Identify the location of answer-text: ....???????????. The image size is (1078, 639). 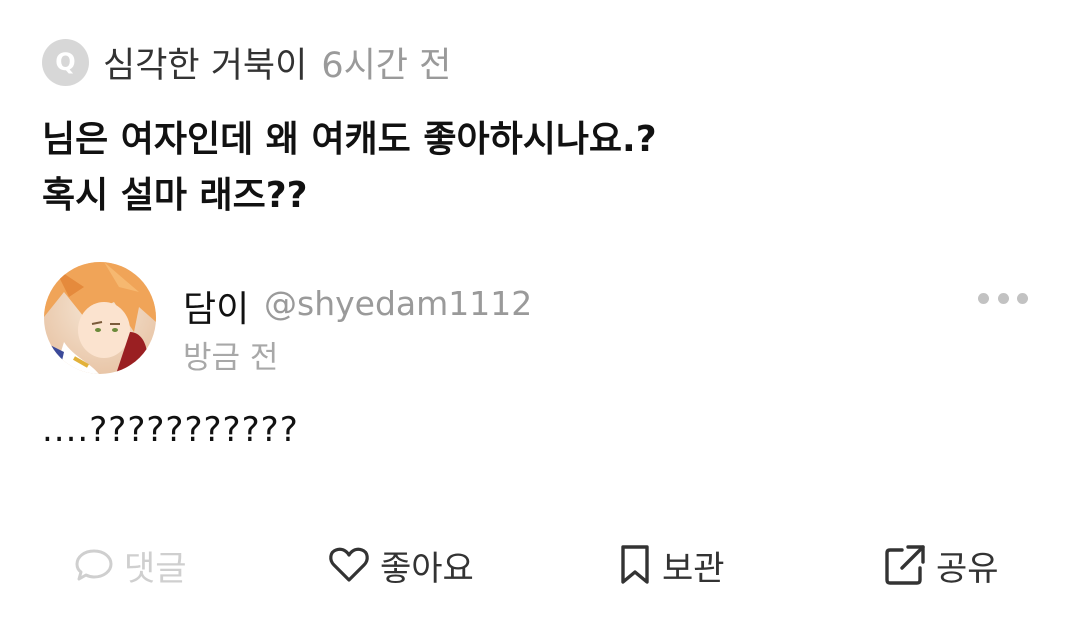
(170, 430).